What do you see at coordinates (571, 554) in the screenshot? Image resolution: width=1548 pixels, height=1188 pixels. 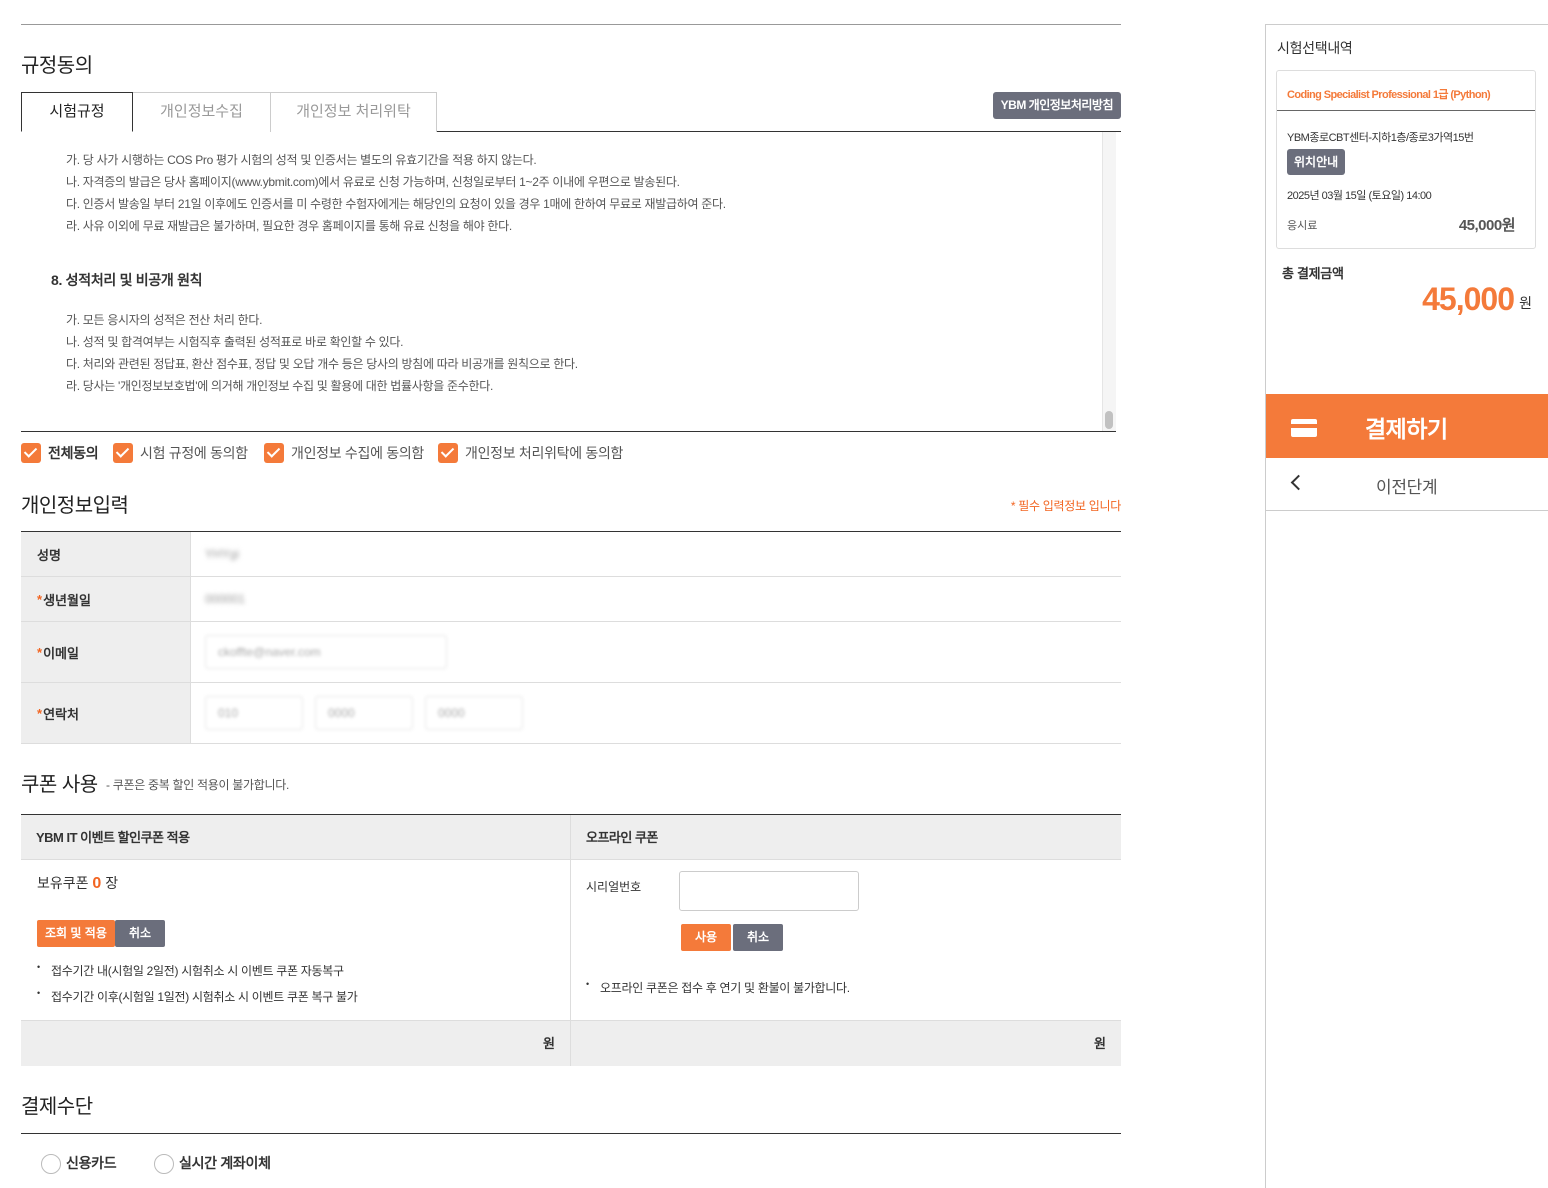 I see `info-row-name: 성명 YHYgi` at bounding box center [571, 554].